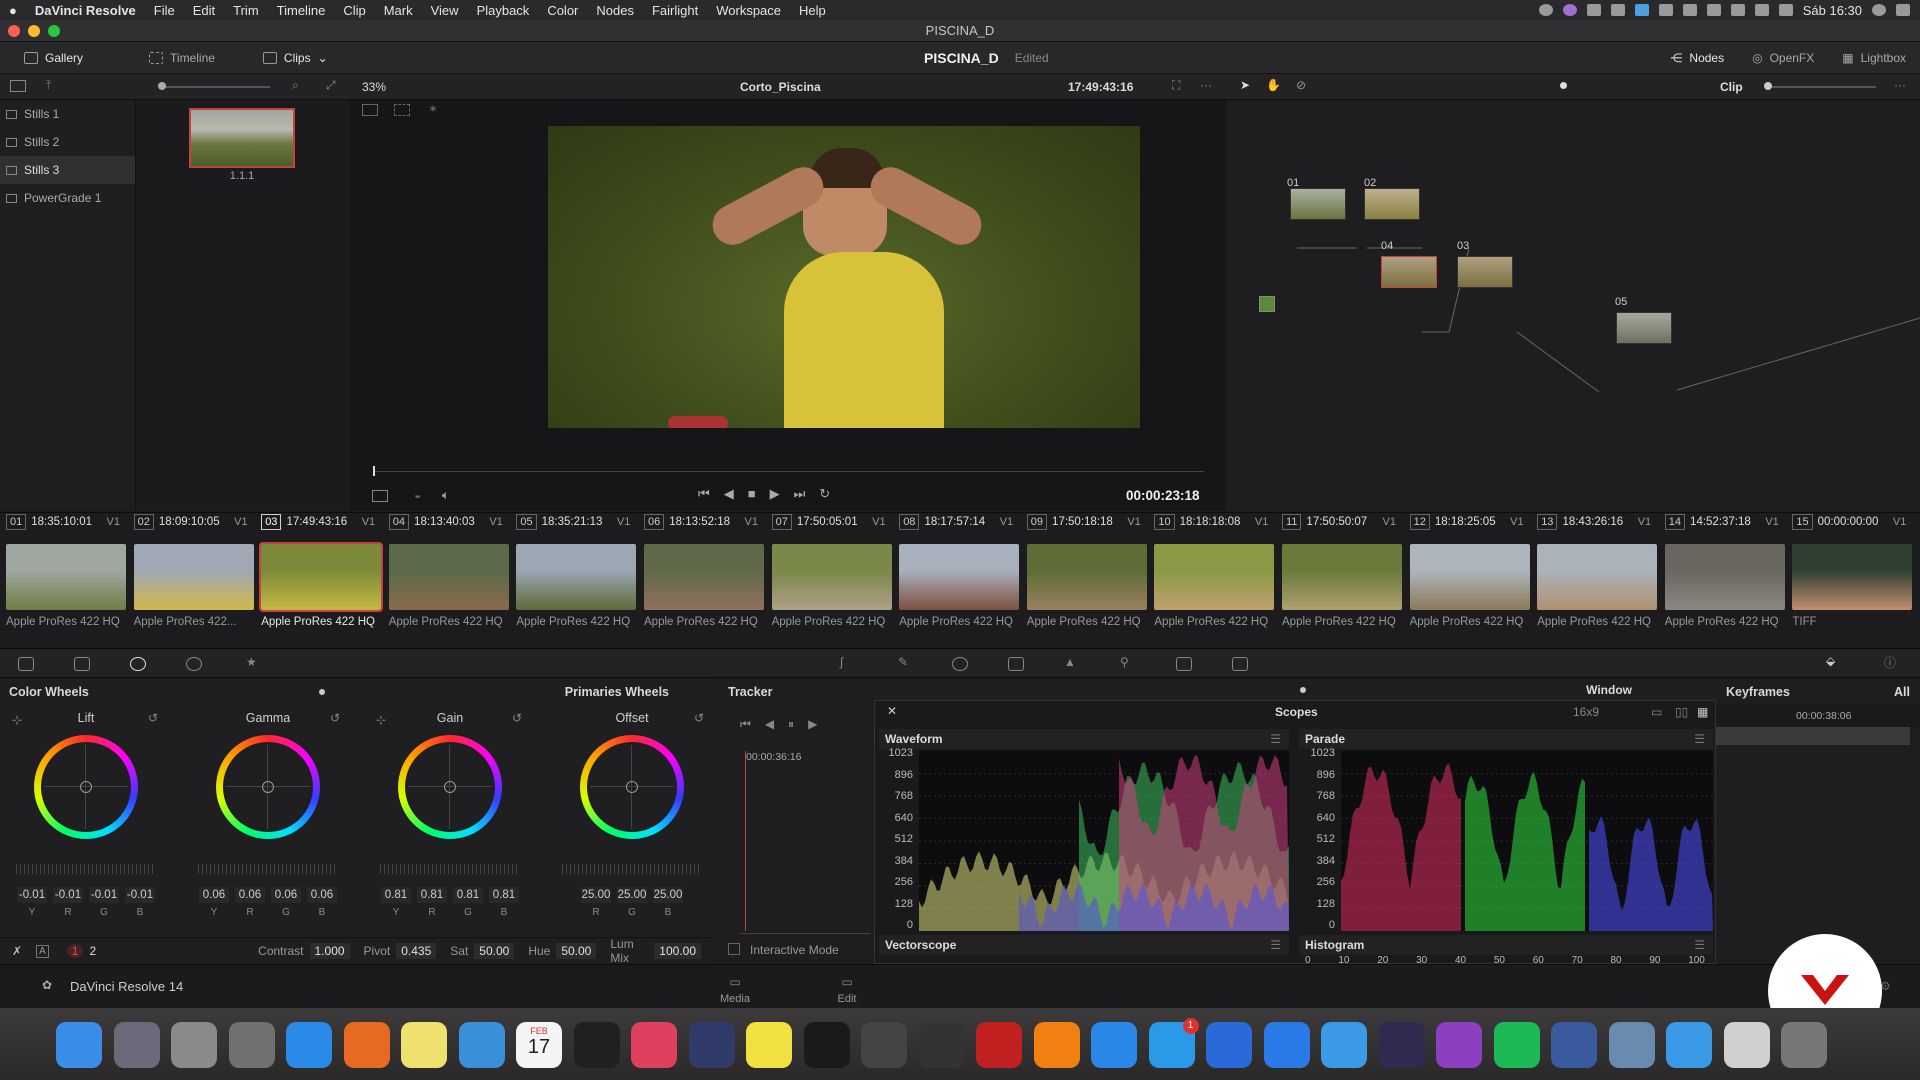 The width and height of the screenshot is (1920, 1080). Describe the element at coordinates (745, 724) in the screenshot. I see `track-start-icon: ⏮` at that location.